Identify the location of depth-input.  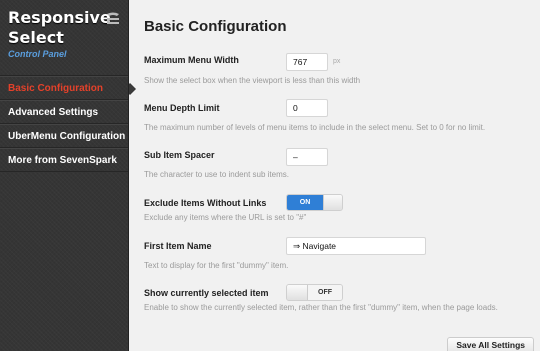
(307, 108).